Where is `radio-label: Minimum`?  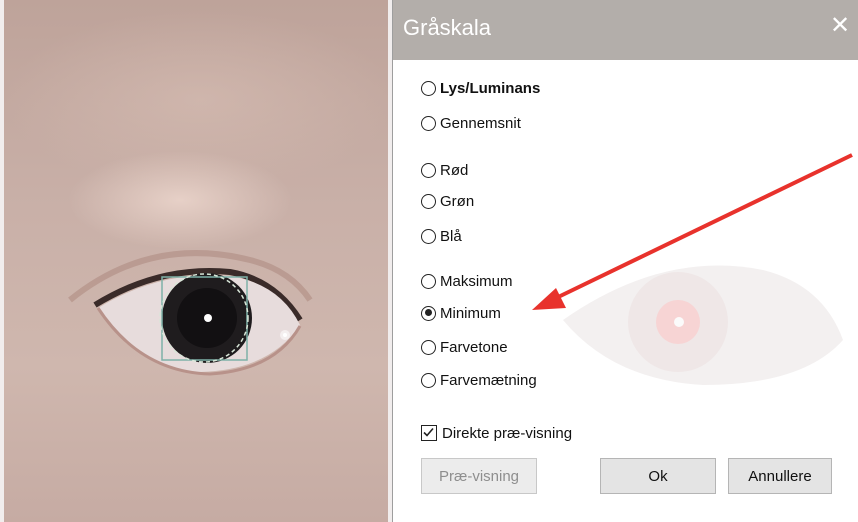
radio-label: Minimum is located at coordinates (470, 313).